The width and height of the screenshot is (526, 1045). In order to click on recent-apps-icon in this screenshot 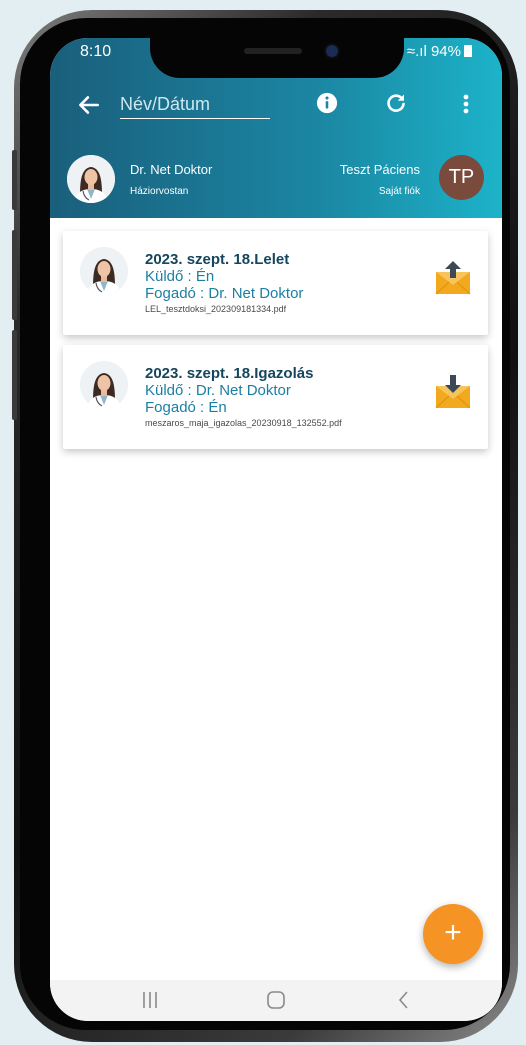, I will do `click(150, 1000)`.